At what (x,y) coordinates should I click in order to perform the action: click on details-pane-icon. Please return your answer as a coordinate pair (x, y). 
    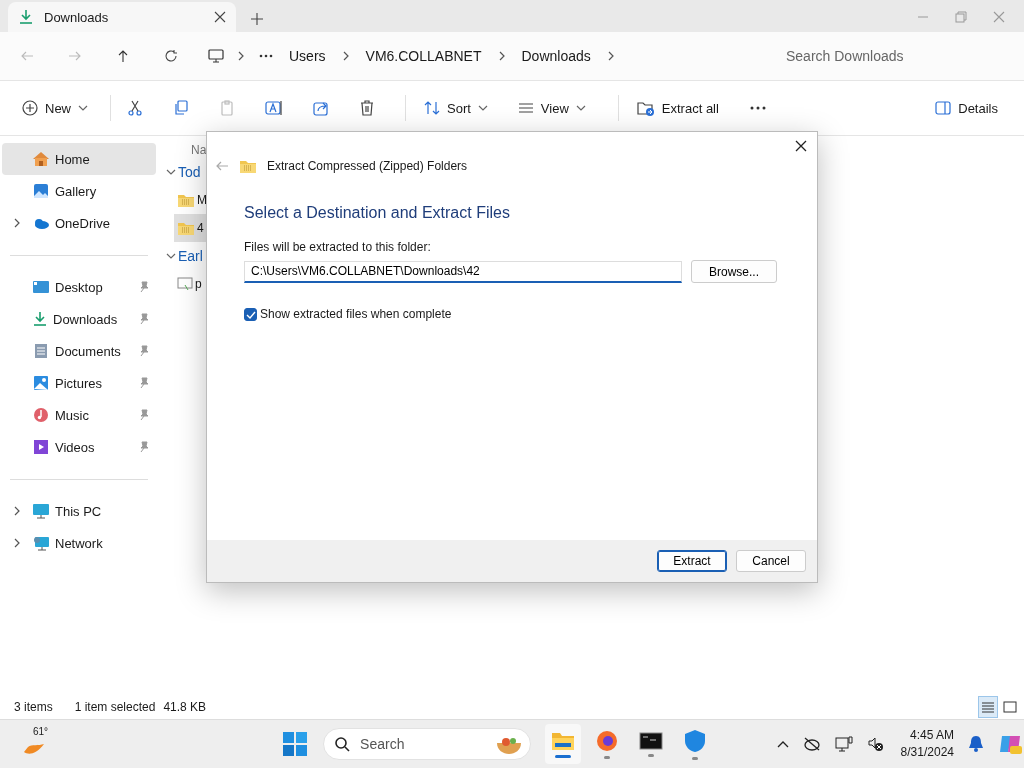
    Looking at the image, I should click on (943, 108).